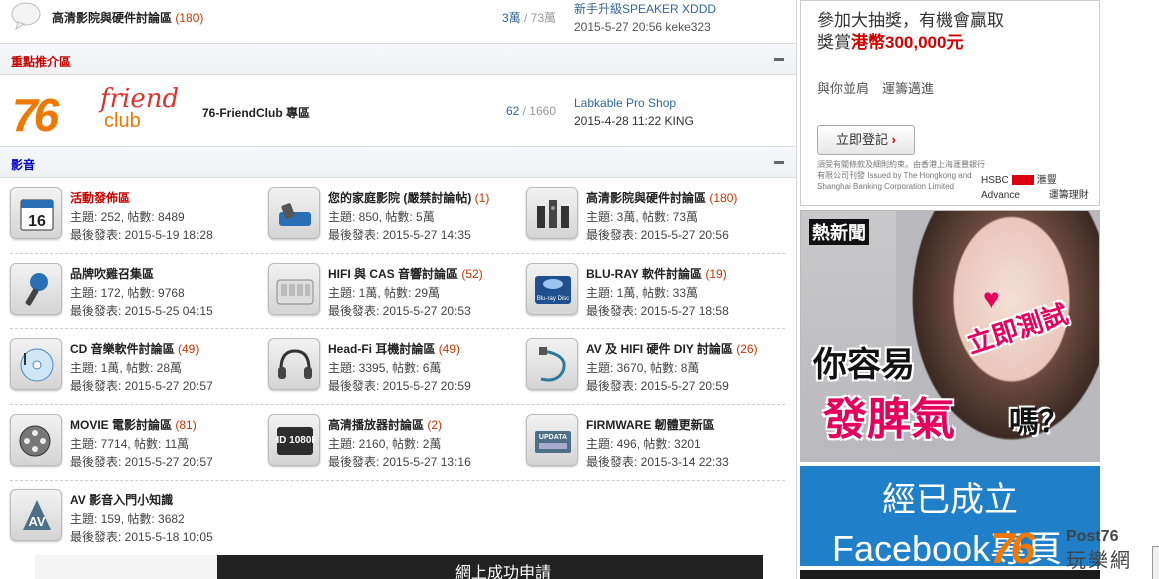 The image size is (1159, 579). I want to click on quiz-ad: 熱新聞 ♥ 立即測試 你容易 發脾氣 嗎？, so click(950, 336).